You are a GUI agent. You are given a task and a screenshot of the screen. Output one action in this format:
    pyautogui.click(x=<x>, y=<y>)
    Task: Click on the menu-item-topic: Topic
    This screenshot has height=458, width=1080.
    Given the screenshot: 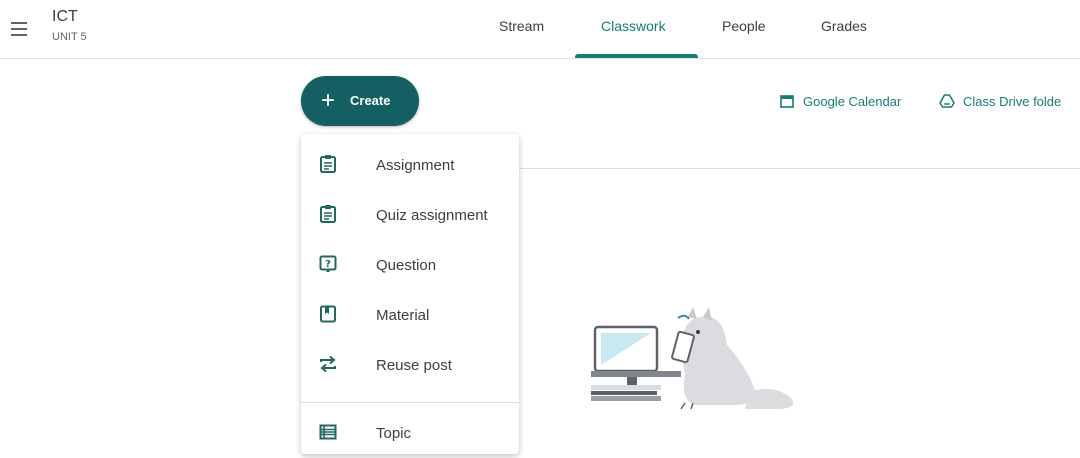 What is the action you would take?
    pyautogui.click(x=410, y=434)
    